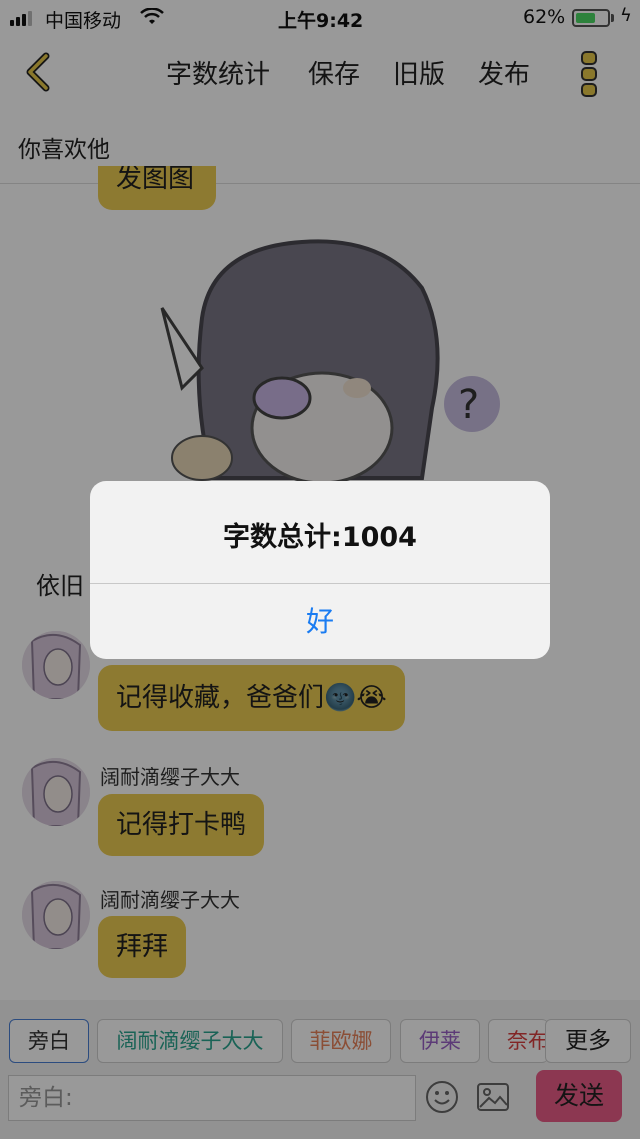 Image resolution: width=640 pixels, height=1139 pixels. I want to click on ok-button: 好, so click(320, 621).